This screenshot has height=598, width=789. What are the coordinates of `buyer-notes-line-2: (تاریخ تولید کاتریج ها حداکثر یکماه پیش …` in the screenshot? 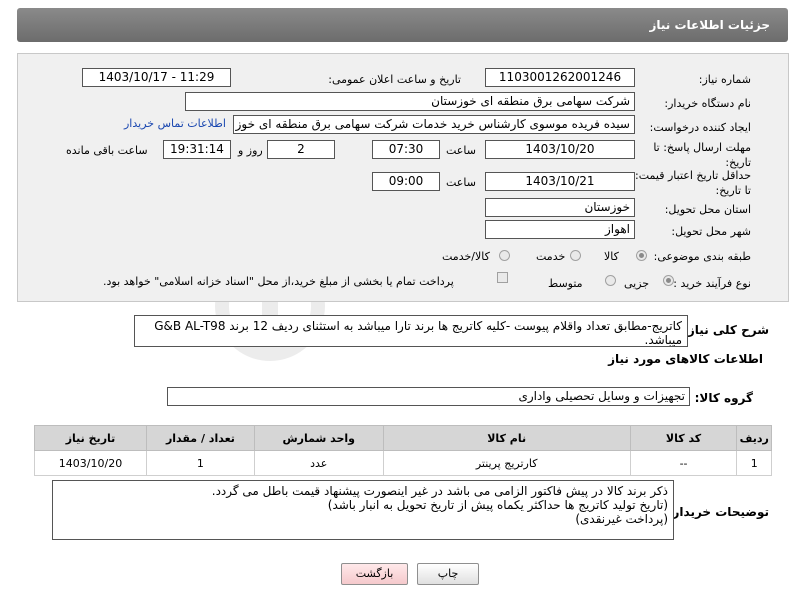 It's located at (497, 505).